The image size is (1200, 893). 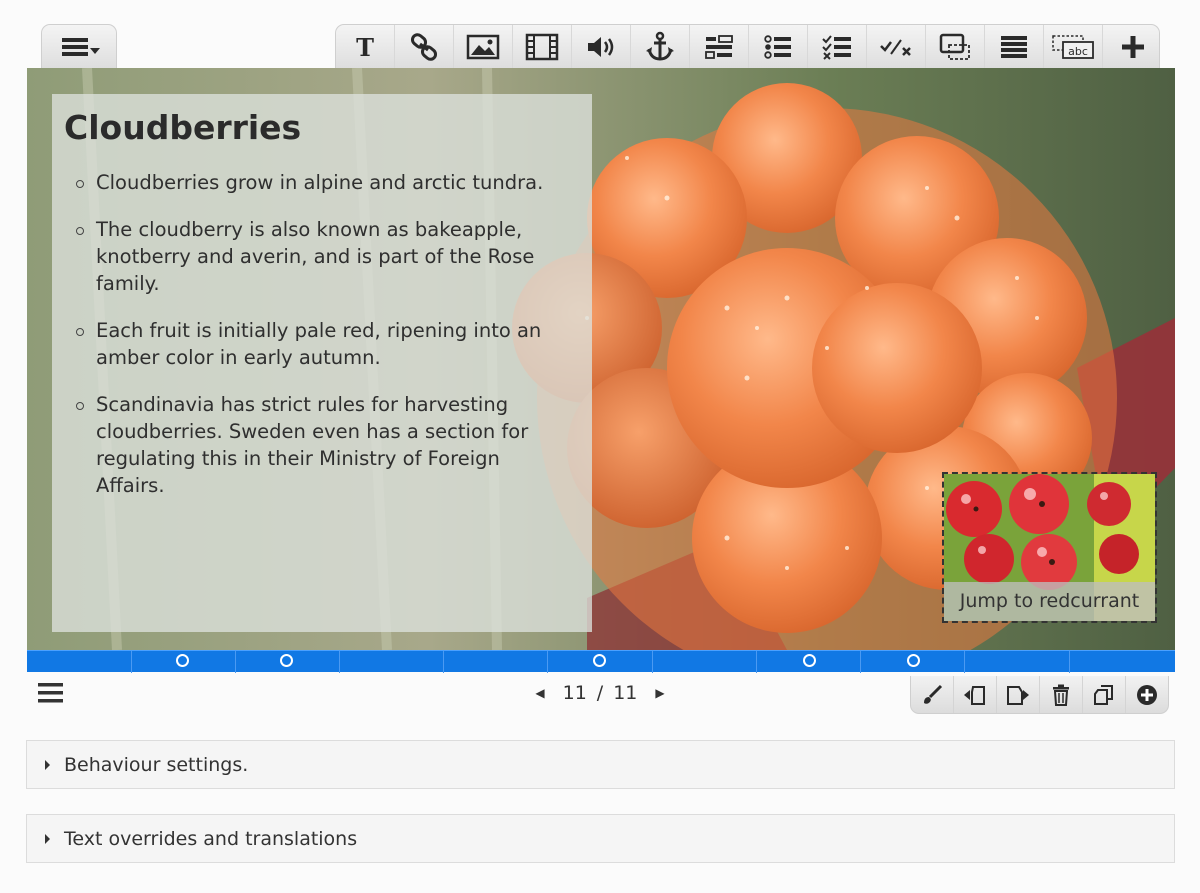 I want to click on summary-list-icon, so click(x=1014, y=46).